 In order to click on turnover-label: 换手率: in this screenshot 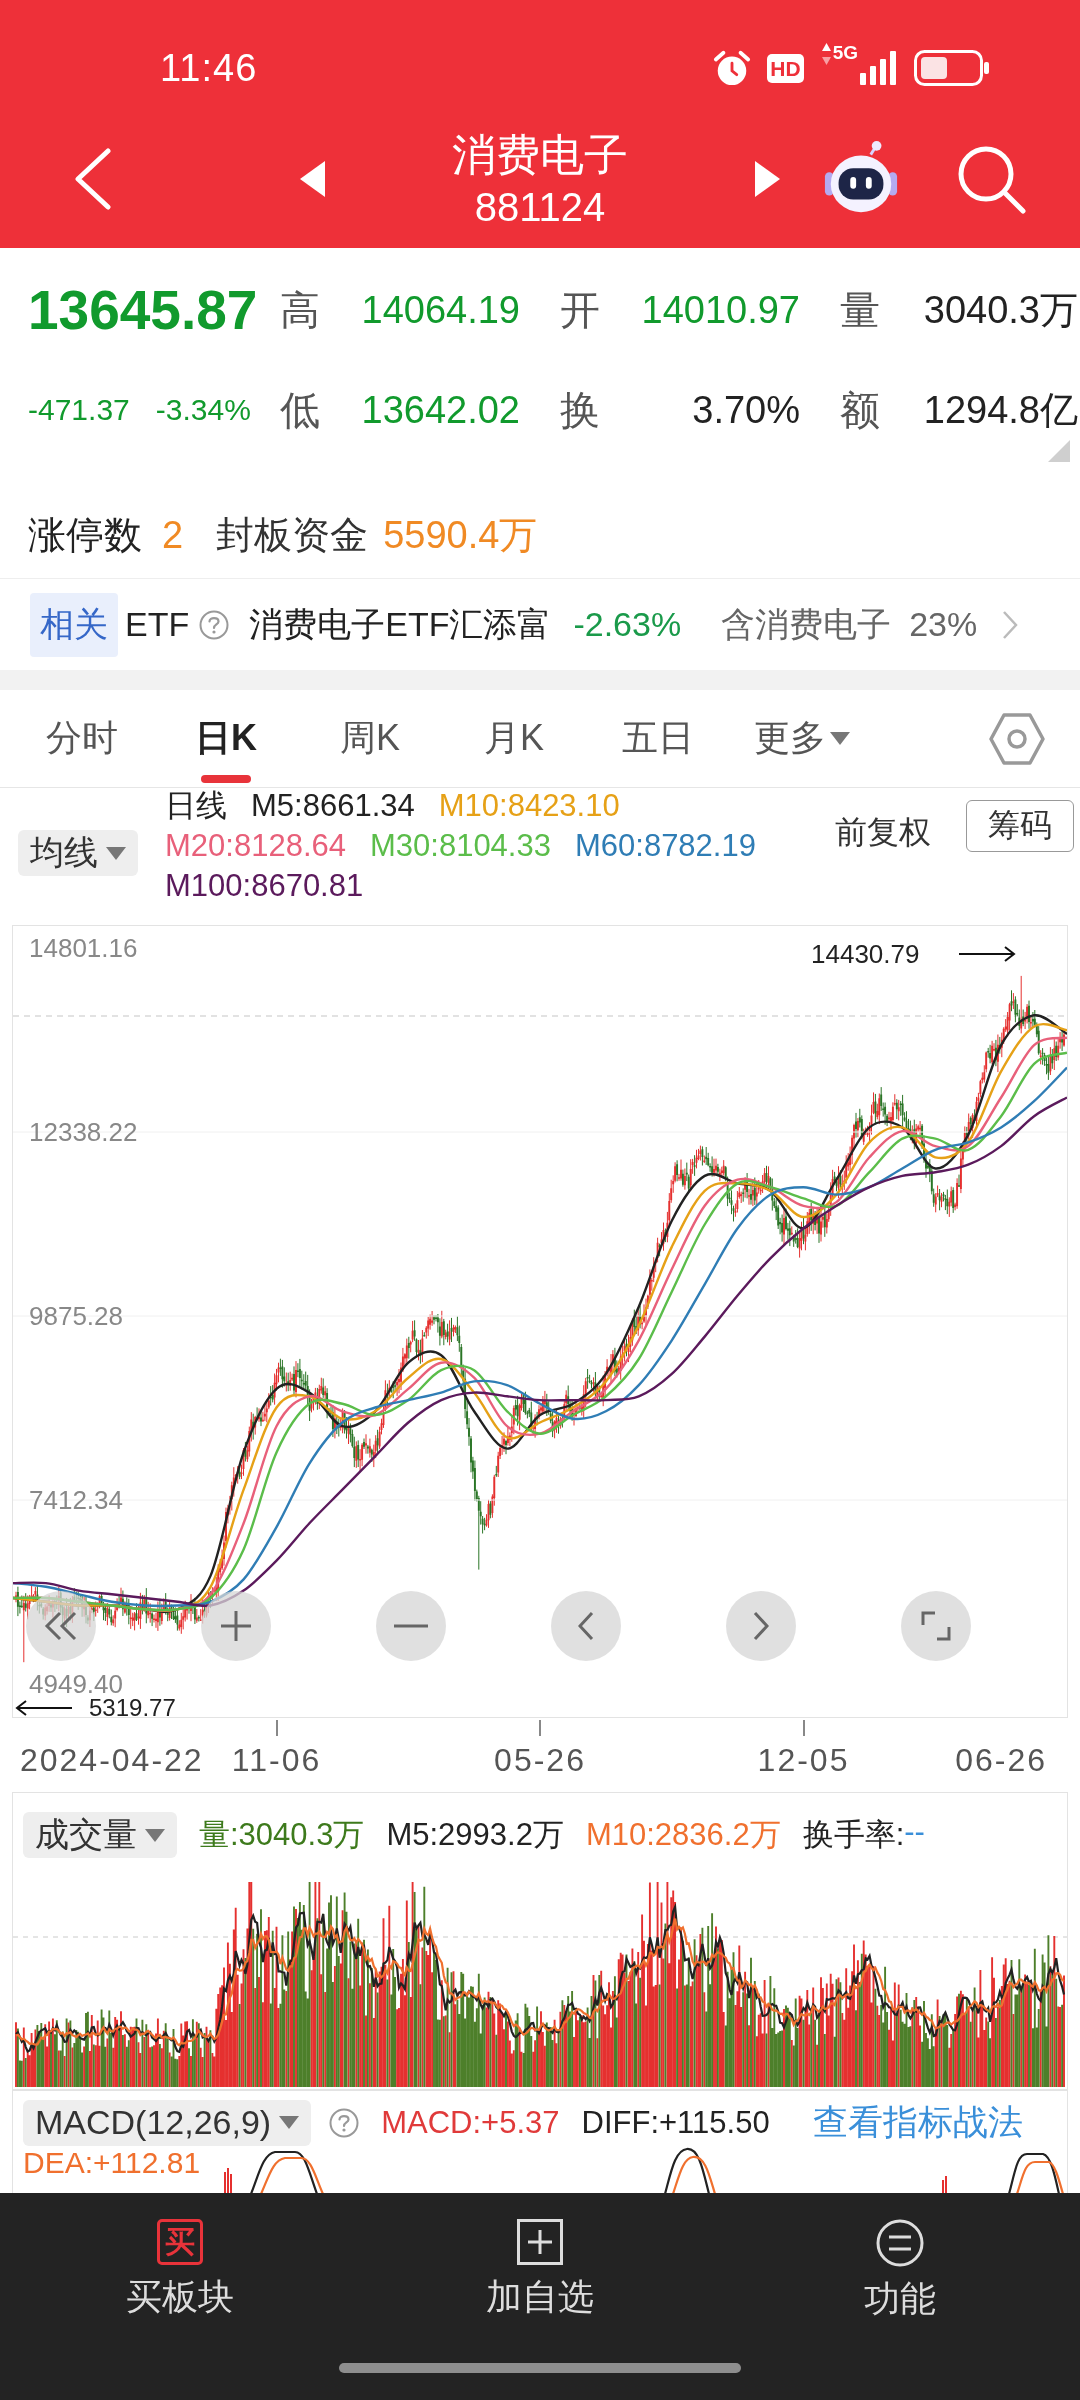, I will do `click(853, 1835)`.